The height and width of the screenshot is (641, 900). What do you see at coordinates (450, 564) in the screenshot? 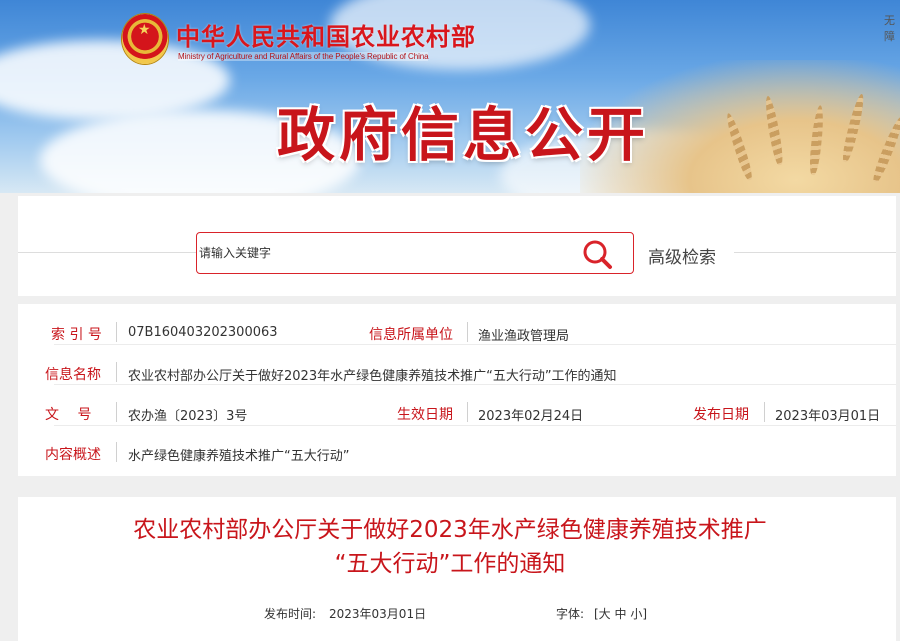
I see `article-title-line2: “五大行动”工作的通知` at bounding box center [450, 564].